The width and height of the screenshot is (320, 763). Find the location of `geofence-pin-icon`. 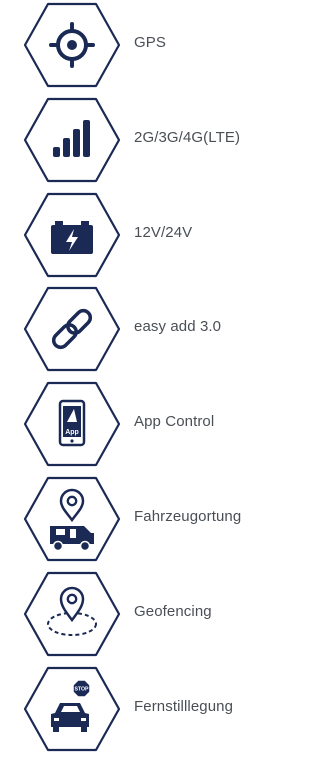

geofence-pin-icon is located at coordinates (72, 614).